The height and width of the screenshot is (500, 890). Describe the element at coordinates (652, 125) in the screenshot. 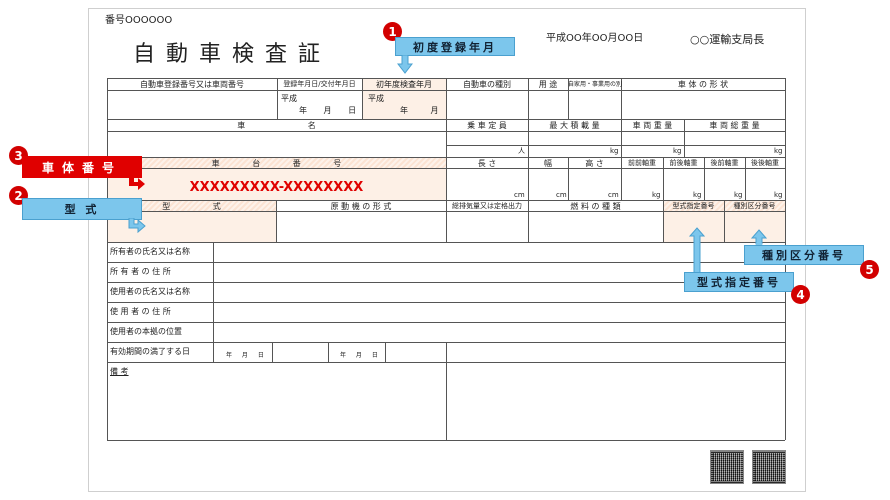

I see `weight-label: 車 両 重 量` at that location.